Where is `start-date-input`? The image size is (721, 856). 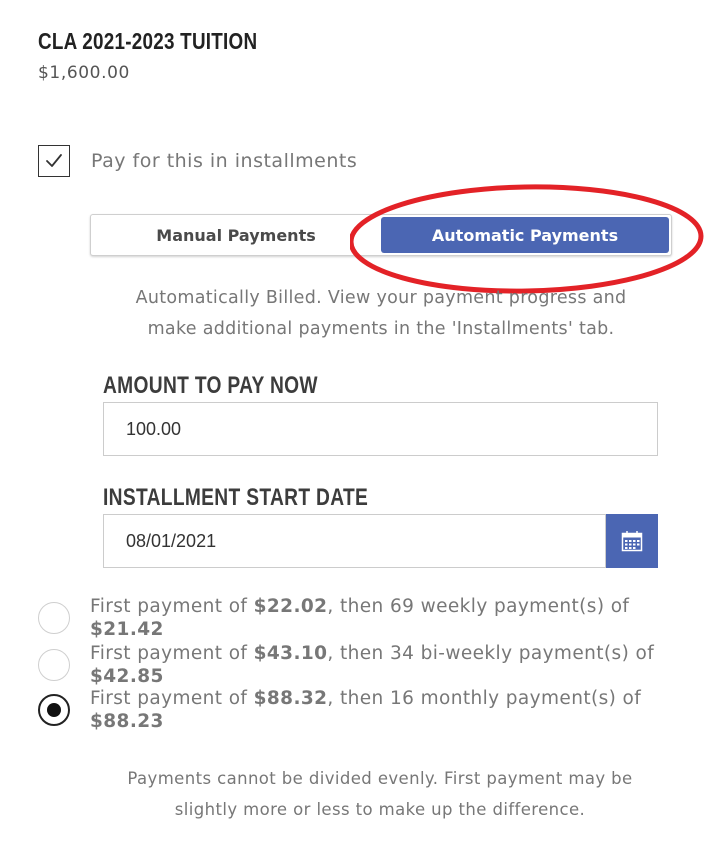
start-date-input is located at coordinates (354, 541).